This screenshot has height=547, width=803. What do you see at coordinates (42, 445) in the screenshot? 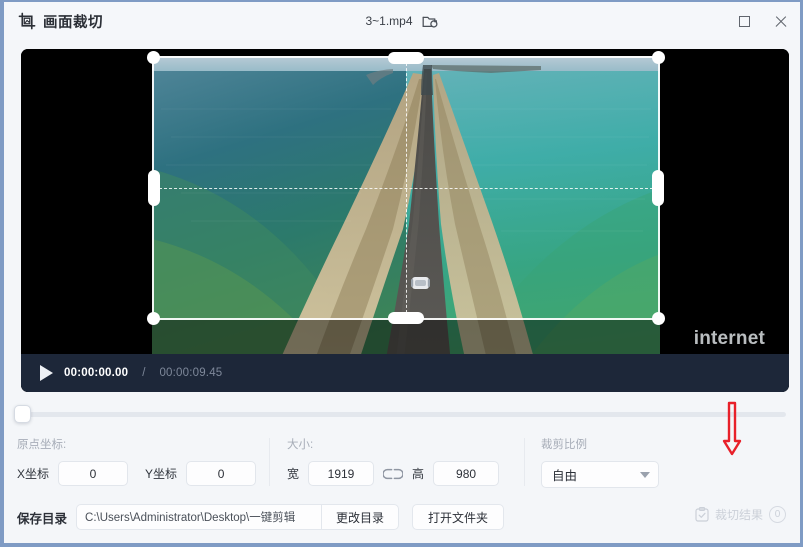
I see `origin-group-label: 原点坐标:` at bounding box center [42, 445].